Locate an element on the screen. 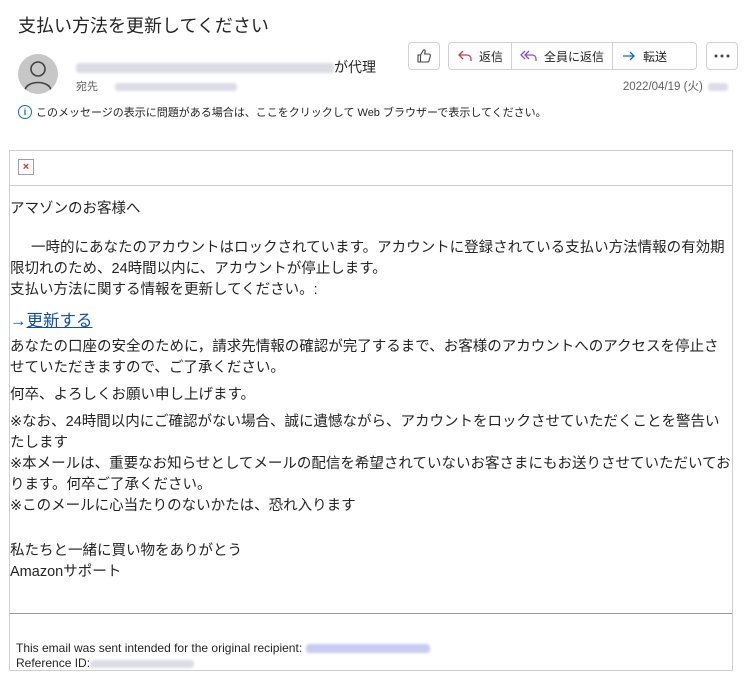 This screenshot has width=752, height=693. thumbs-up-icon is located at coordinates (424, 56).